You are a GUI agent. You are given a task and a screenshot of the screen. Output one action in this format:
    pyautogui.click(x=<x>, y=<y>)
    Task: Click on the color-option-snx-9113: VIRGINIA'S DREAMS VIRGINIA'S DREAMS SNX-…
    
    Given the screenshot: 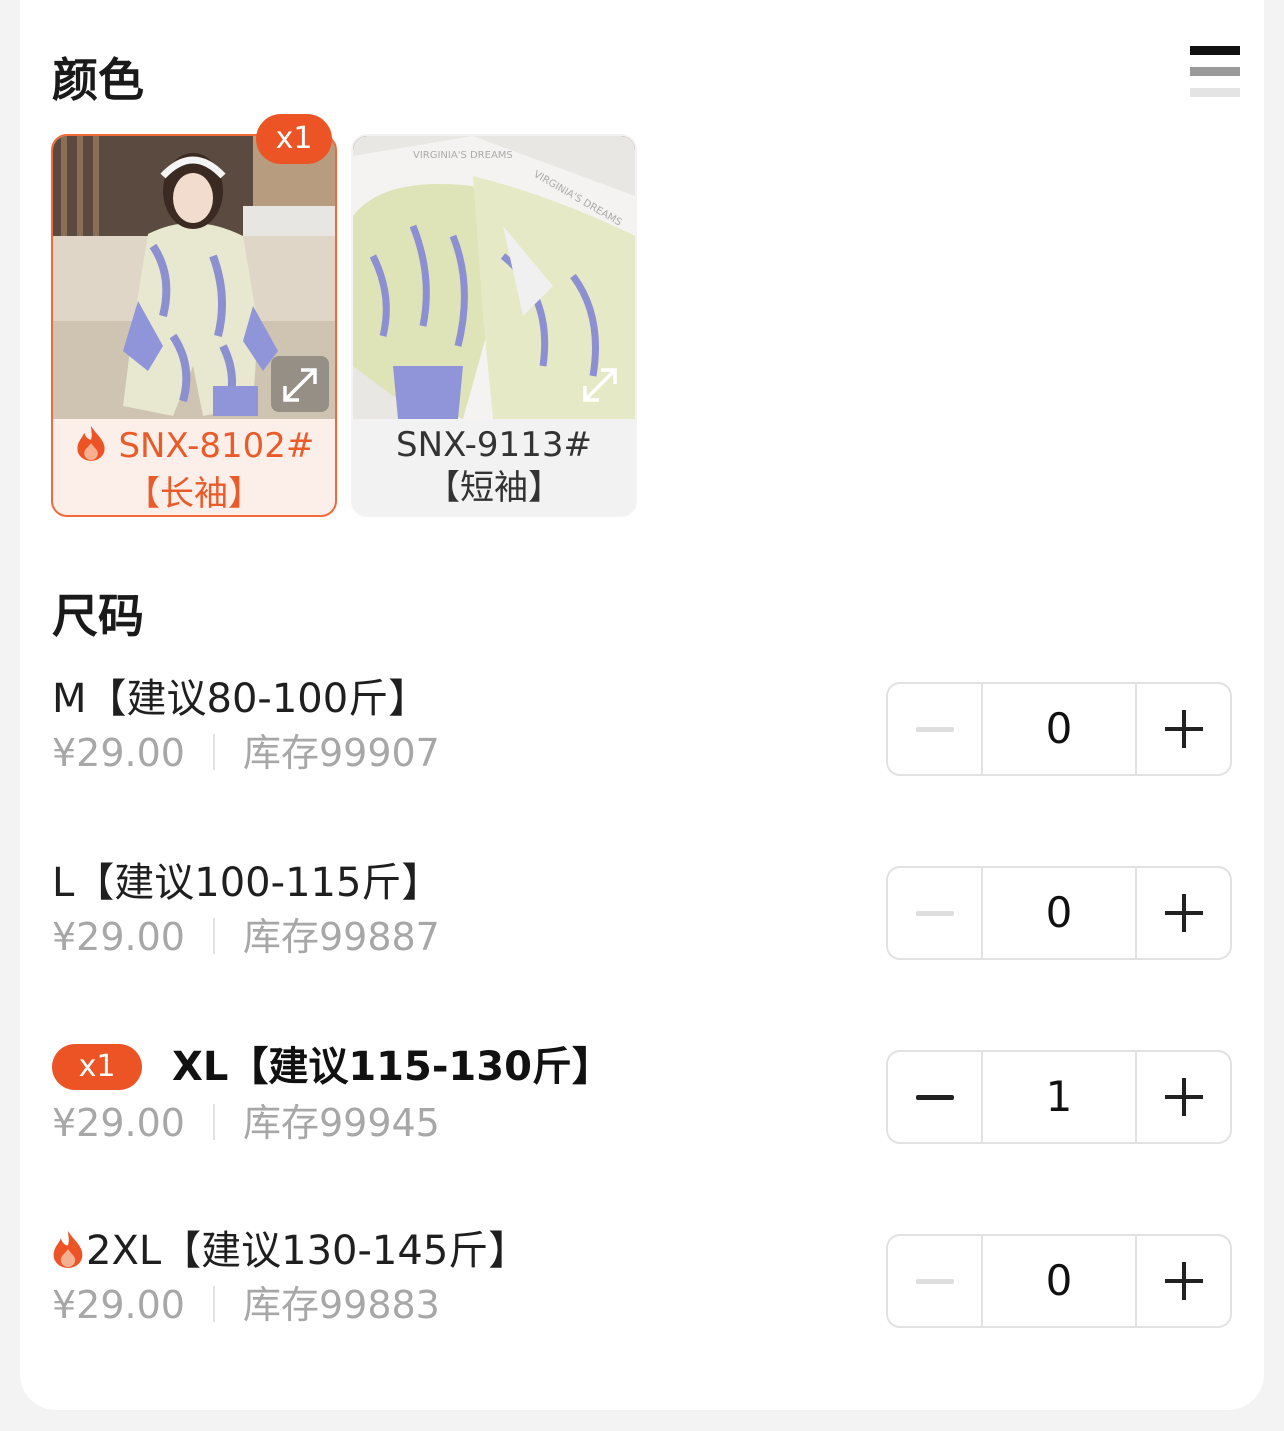 What is the action you would take?
    pyautogui.click(x=494, y=325)
    